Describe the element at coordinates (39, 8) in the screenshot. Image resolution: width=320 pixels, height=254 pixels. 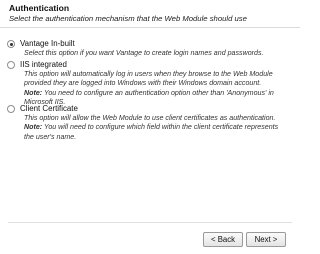
I see `page-title: Authentication` at that location.